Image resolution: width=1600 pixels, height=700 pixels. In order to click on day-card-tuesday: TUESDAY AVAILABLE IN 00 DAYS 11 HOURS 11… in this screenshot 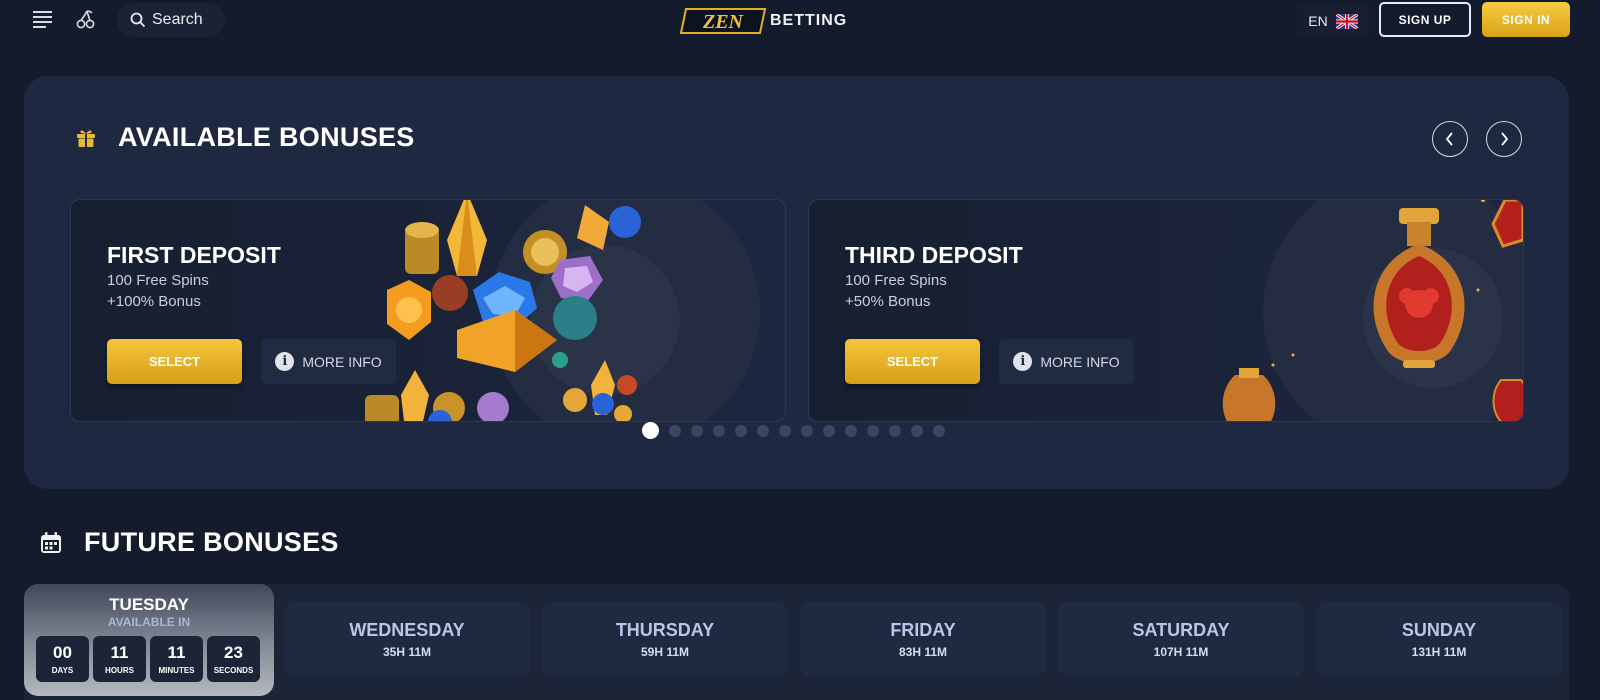, I will do `click(149, 640)`.